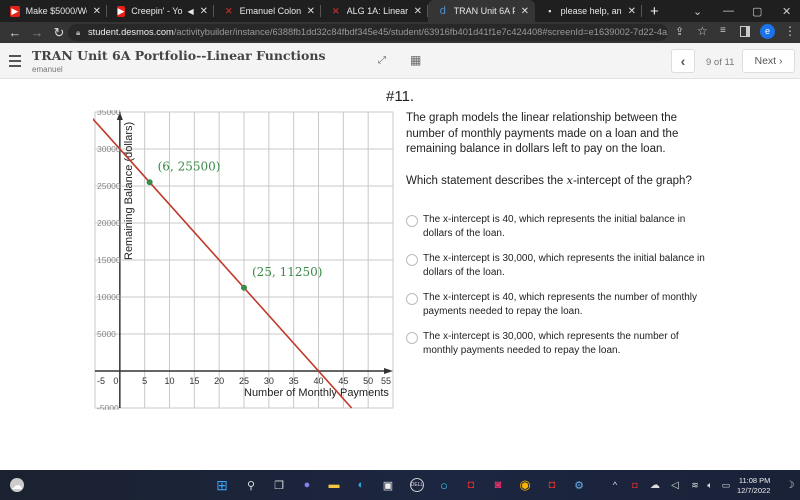  Describe the element at coordinates (768, 61) in the screenshot. I see `next-screen-button: Next ›` at that location.